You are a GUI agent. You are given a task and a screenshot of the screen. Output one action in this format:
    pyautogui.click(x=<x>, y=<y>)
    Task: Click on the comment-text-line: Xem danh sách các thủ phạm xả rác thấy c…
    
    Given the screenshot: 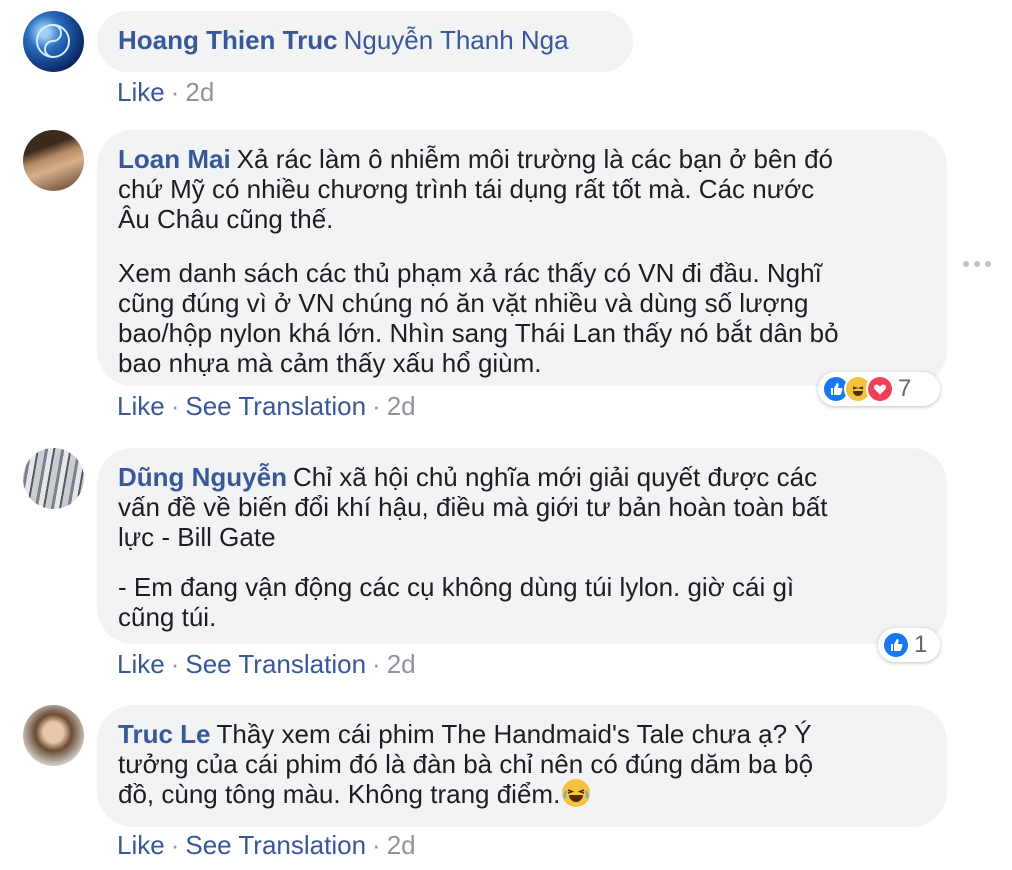 What is the action you would take?
    pyautogui.click(x=470, y=273)
    